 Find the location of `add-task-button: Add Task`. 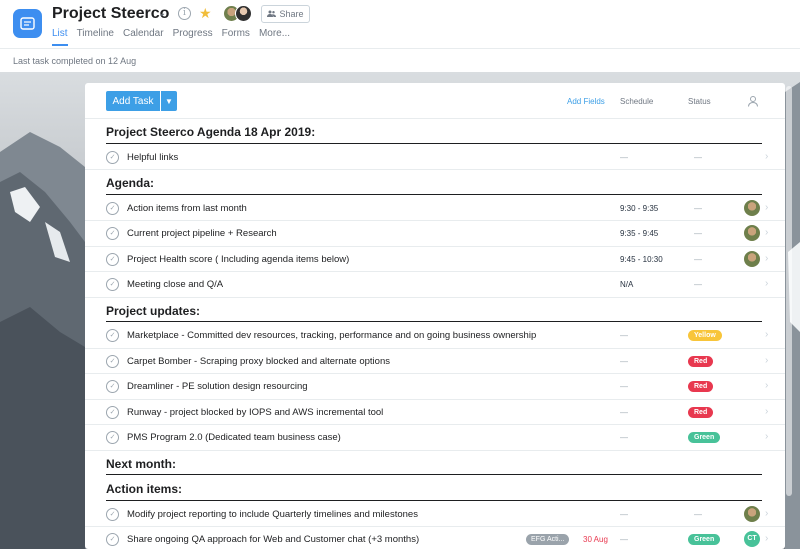

add-task-button: Add Task is located at coordinates (133, 101).